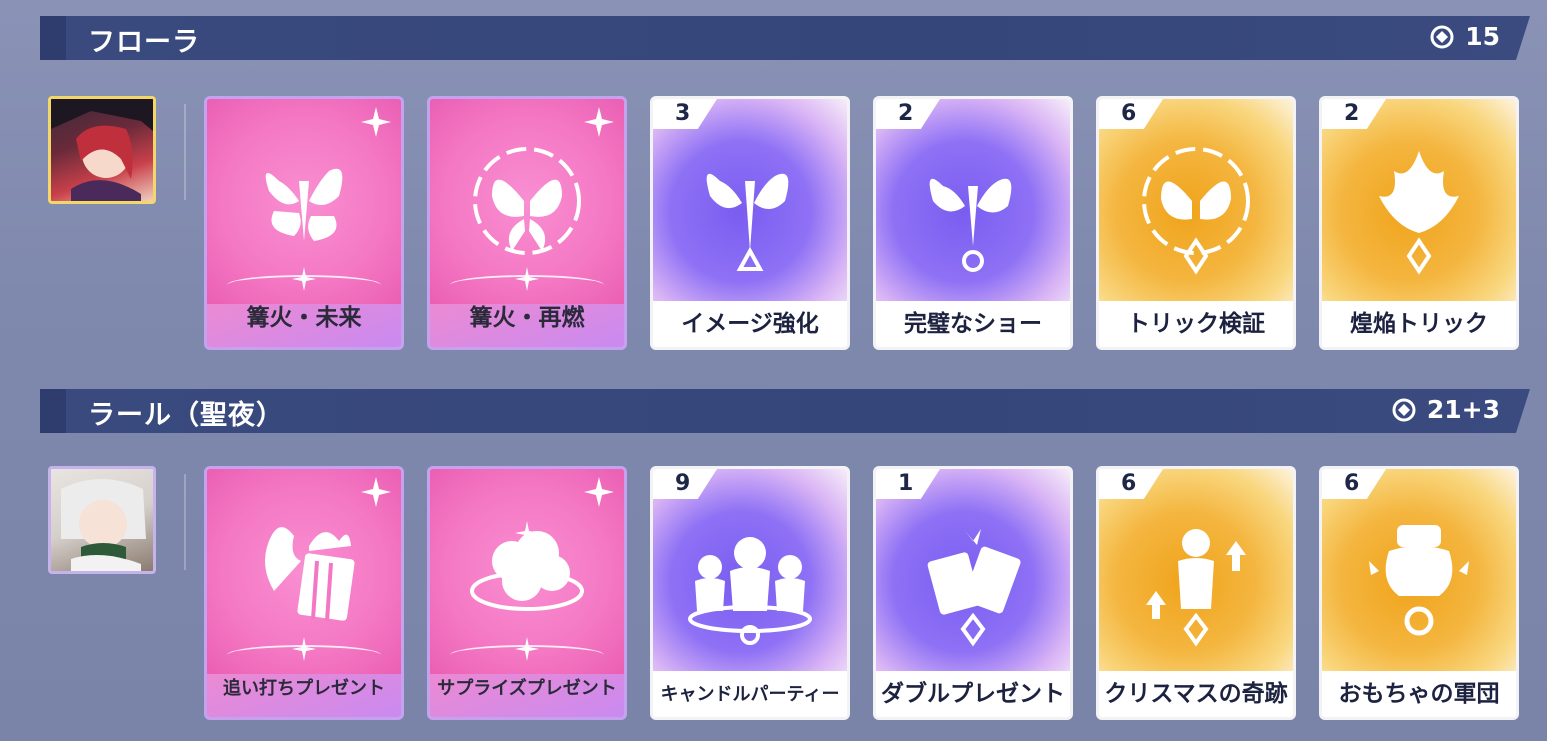 The image size is (1547, 741). I want to click on skill-card: 1 ダブルプレゼント, so click(973, 593).